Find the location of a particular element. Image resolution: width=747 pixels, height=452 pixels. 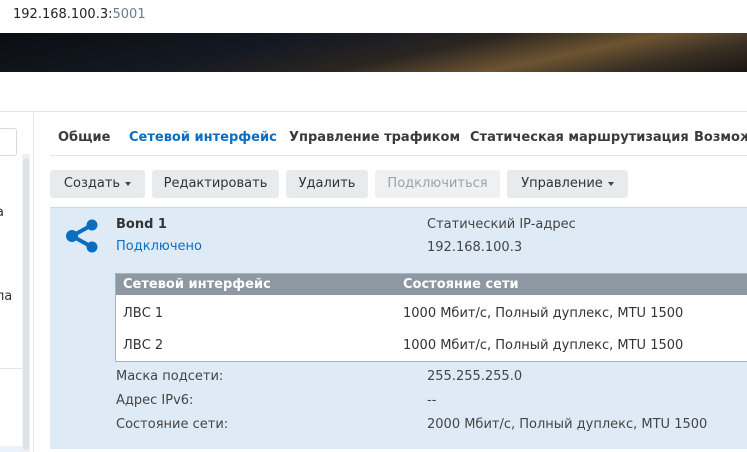

interface-name: Bond 1 is located at coordinates (141, 224).